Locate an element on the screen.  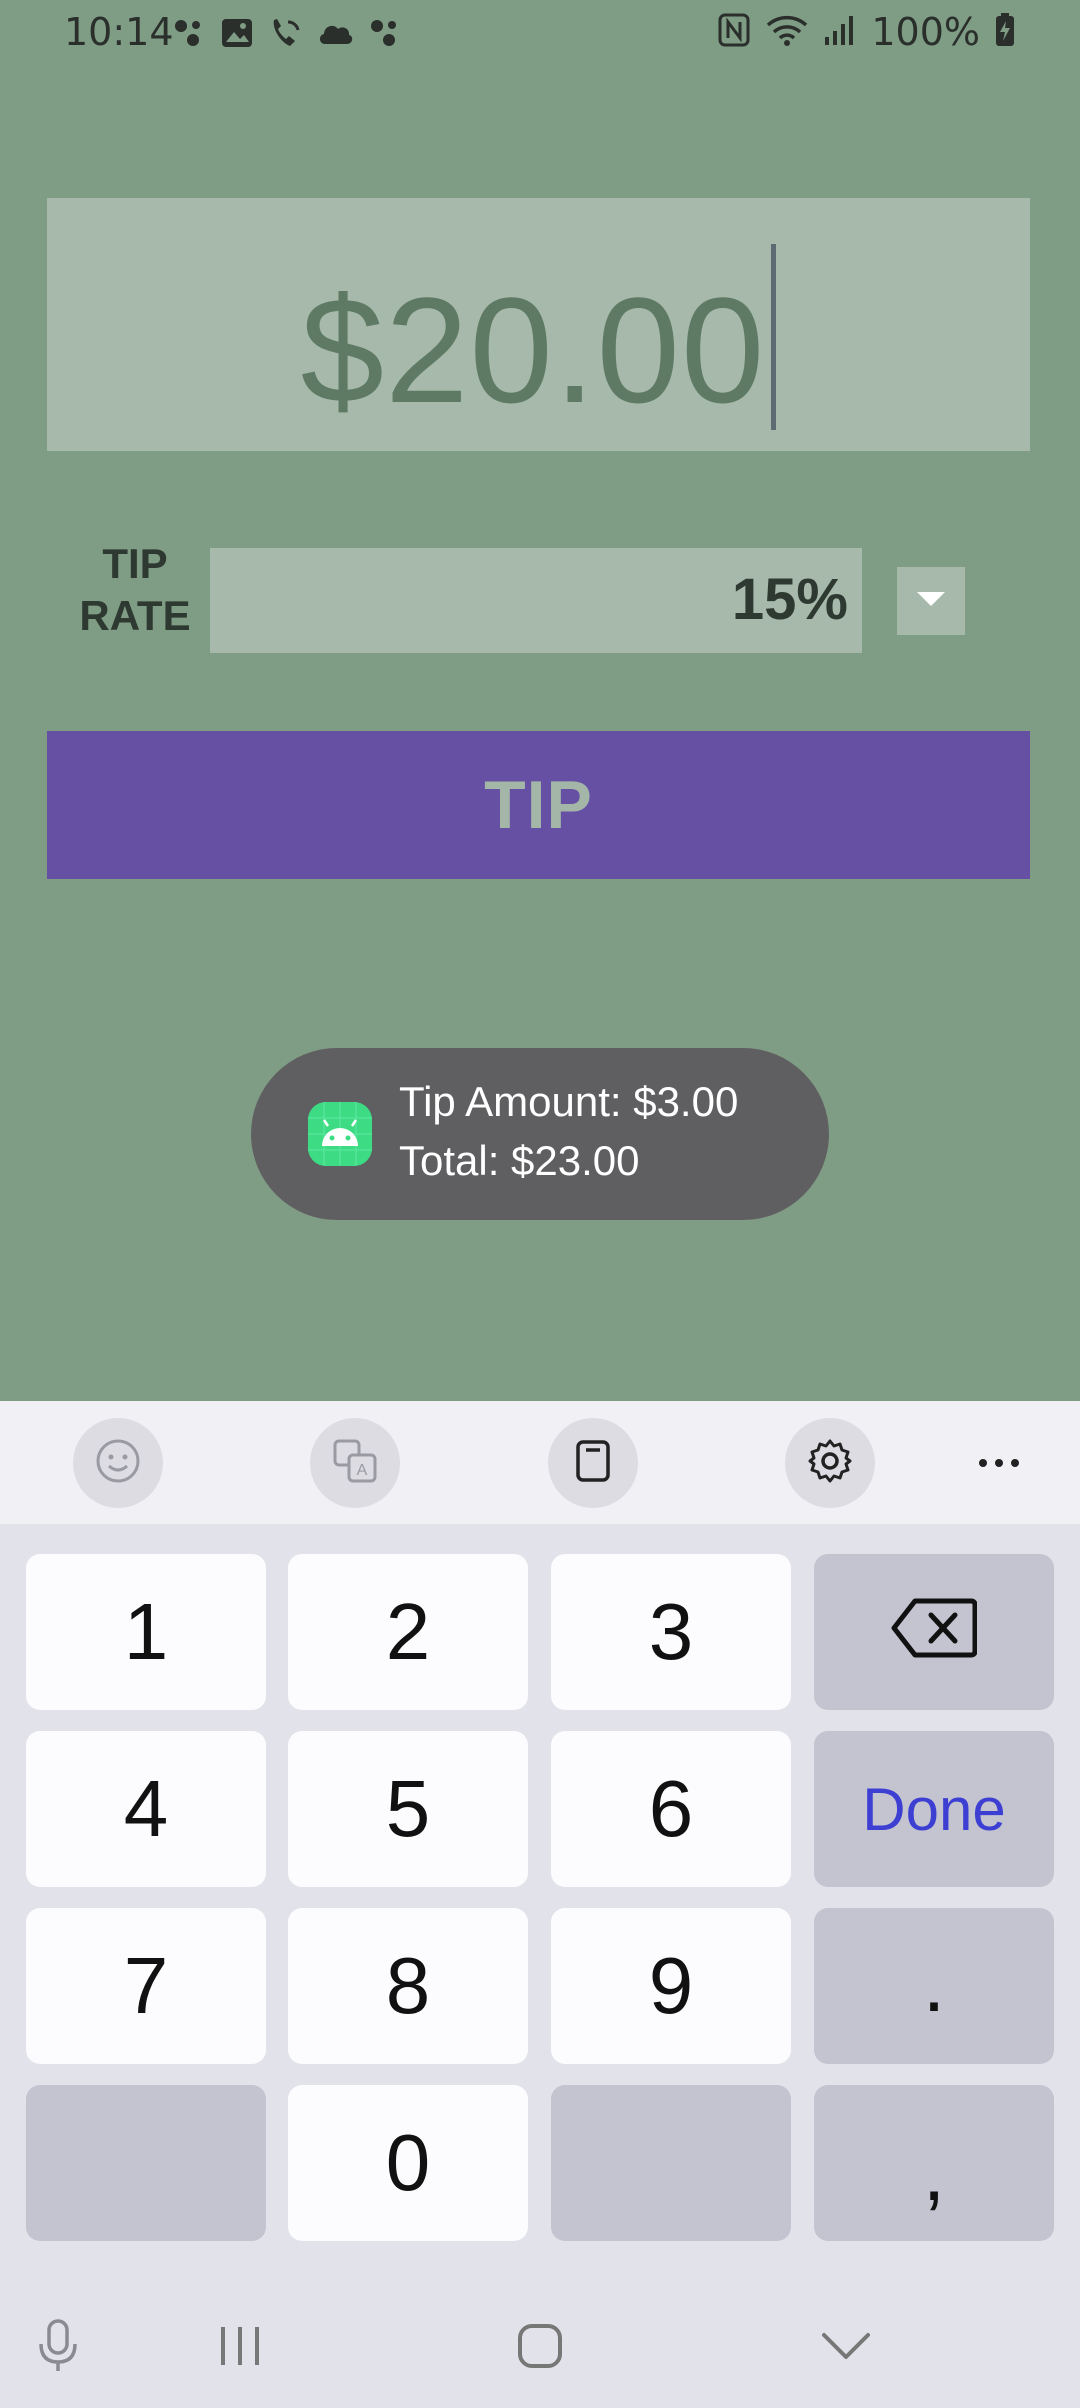
translate-icon: A is located at coordinates (355, 1463).